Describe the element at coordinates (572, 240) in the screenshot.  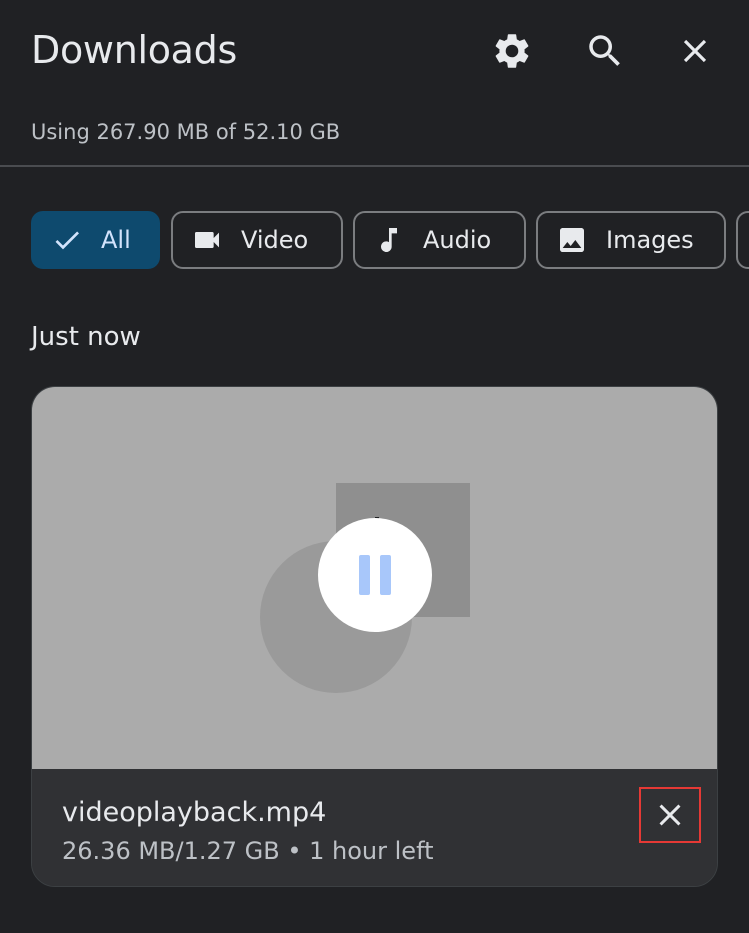
I see `image-icon` at that location.